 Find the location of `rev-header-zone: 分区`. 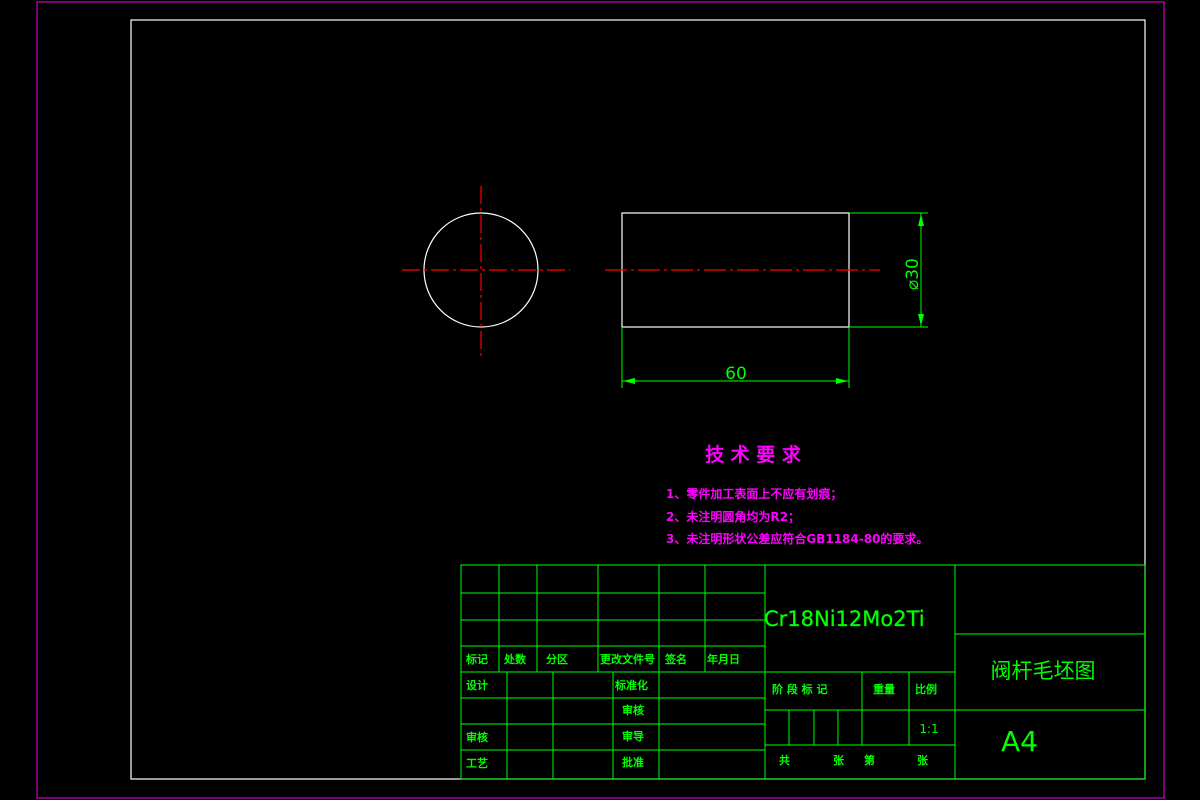

rev-header-zone: 分区 is located at coordinates (557, 659).